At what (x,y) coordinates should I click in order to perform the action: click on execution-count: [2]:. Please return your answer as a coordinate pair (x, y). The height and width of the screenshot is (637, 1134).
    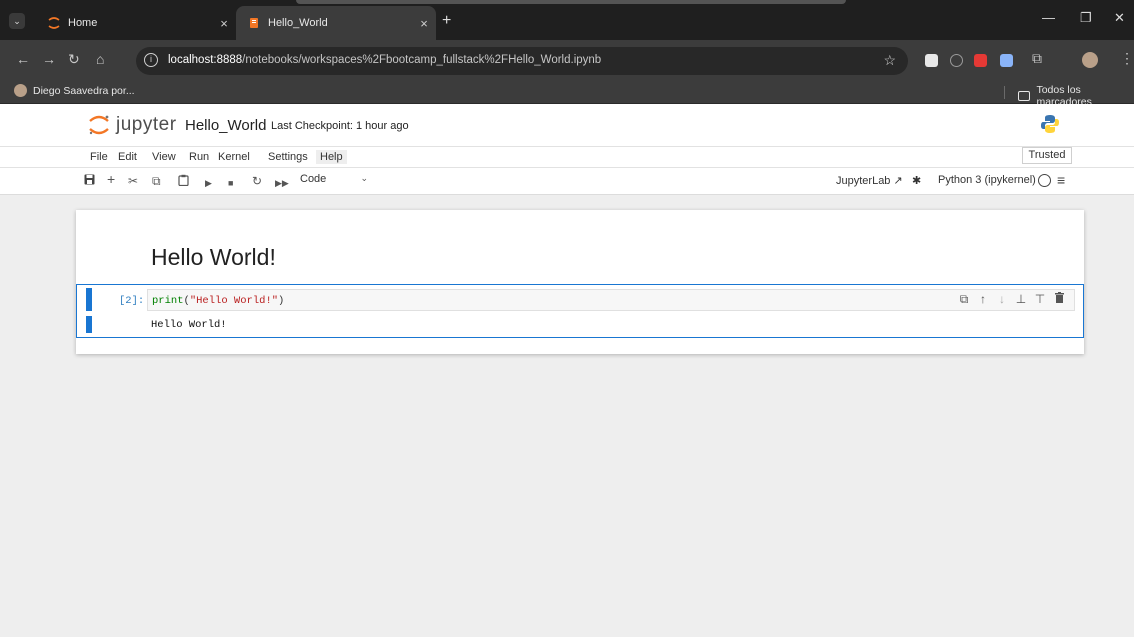
    Looking at the image, I should click on (132, 301).